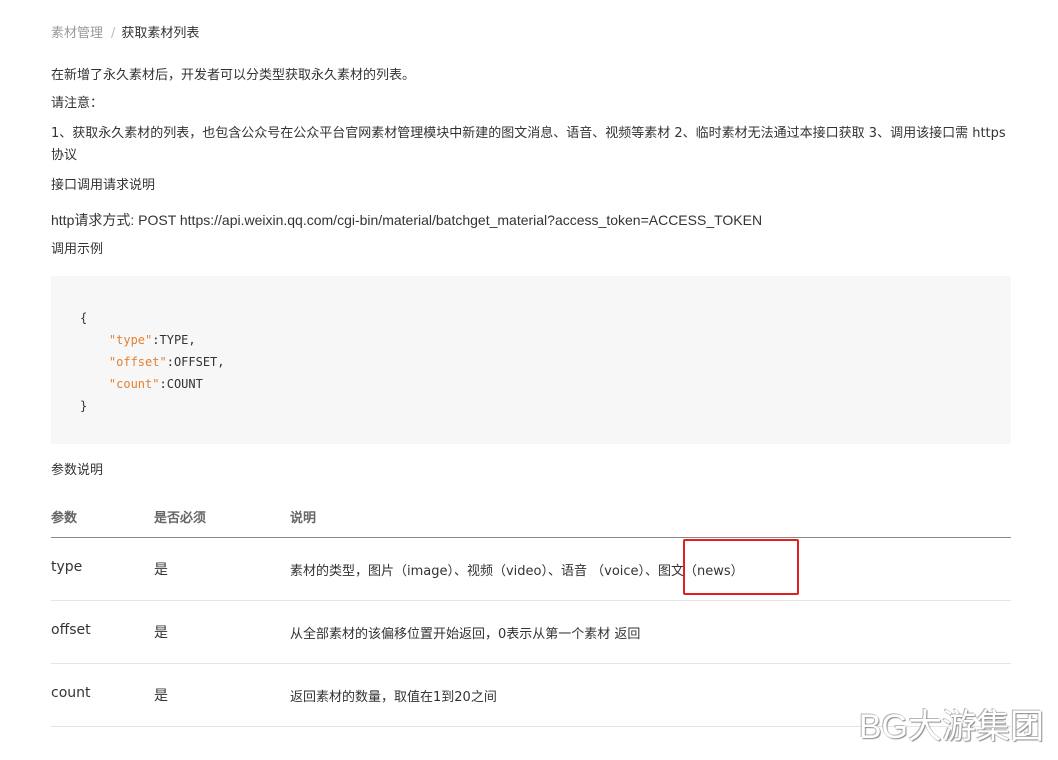 The image size is (1058, 760). What do you see at coordinates (71, 630) in the screenshot?
I see `cell-param: offset` at bounding box center [71, 630].